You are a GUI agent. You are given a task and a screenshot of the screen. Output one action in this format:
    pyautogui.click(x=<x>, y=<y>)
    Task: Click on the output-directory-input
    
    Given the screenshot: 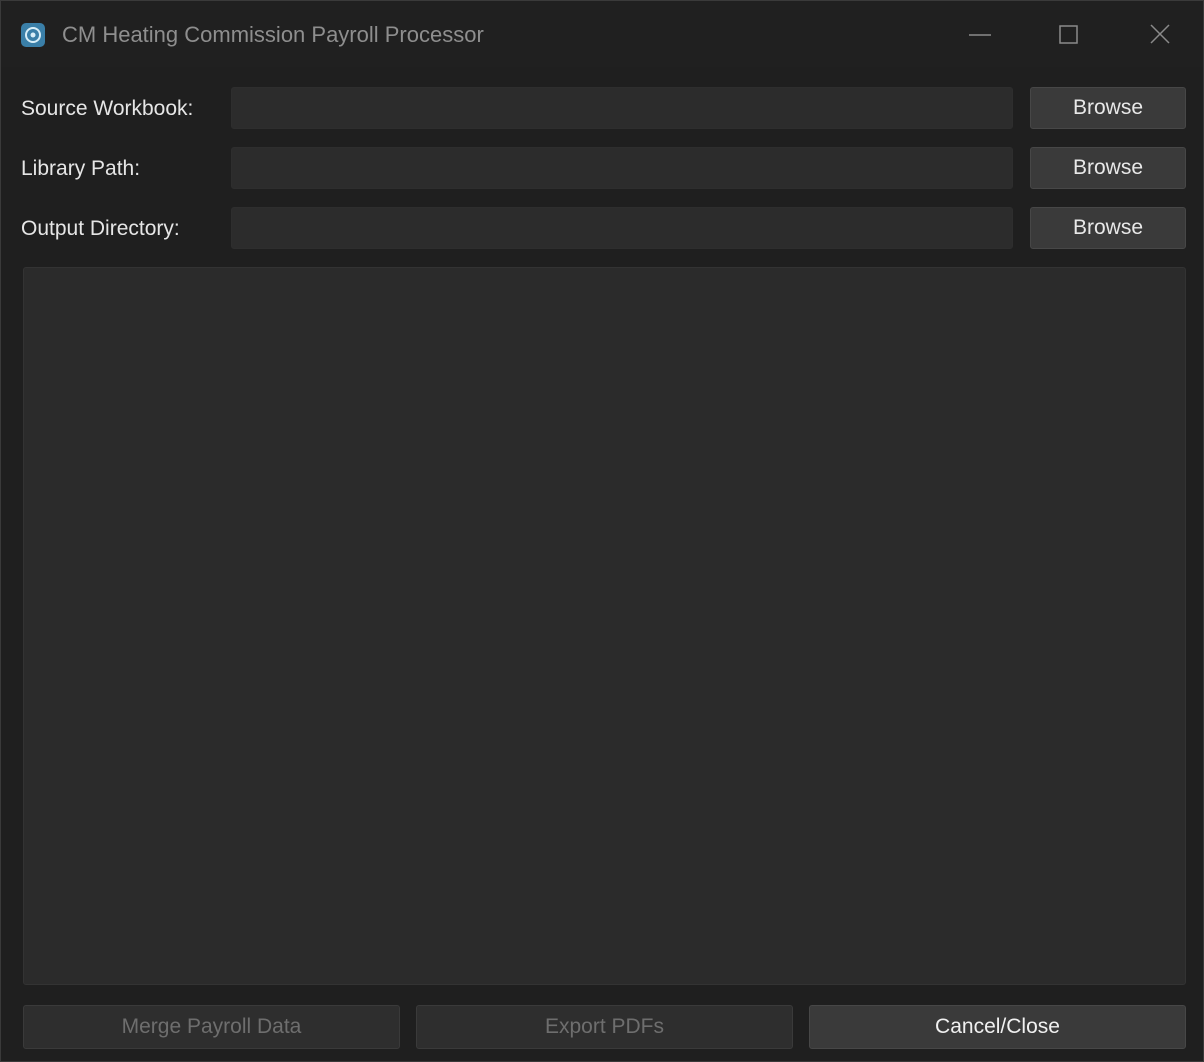 What is the action you would take?
    pyautogui.click(x=622, y=228)
    